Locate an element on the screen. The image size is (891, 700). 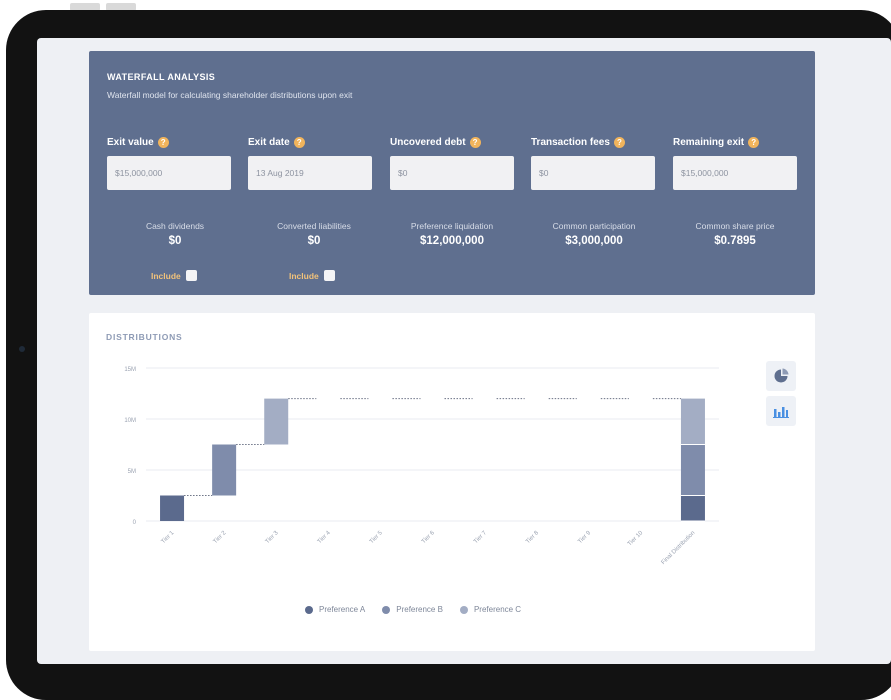
bar-chart-icon is located at coordinates (781, 412).